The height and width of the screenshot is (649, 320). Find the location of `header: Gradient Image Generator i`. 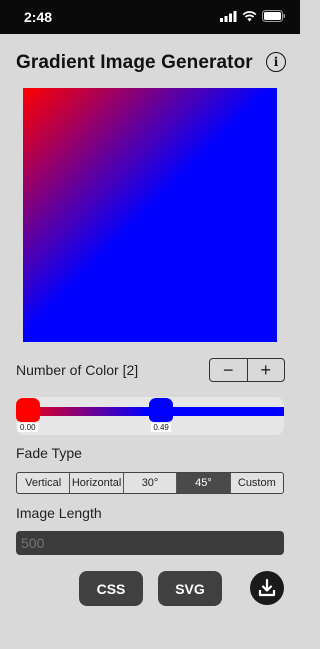

header: Gradient Image Generator i is located at coordinates (151, 63).